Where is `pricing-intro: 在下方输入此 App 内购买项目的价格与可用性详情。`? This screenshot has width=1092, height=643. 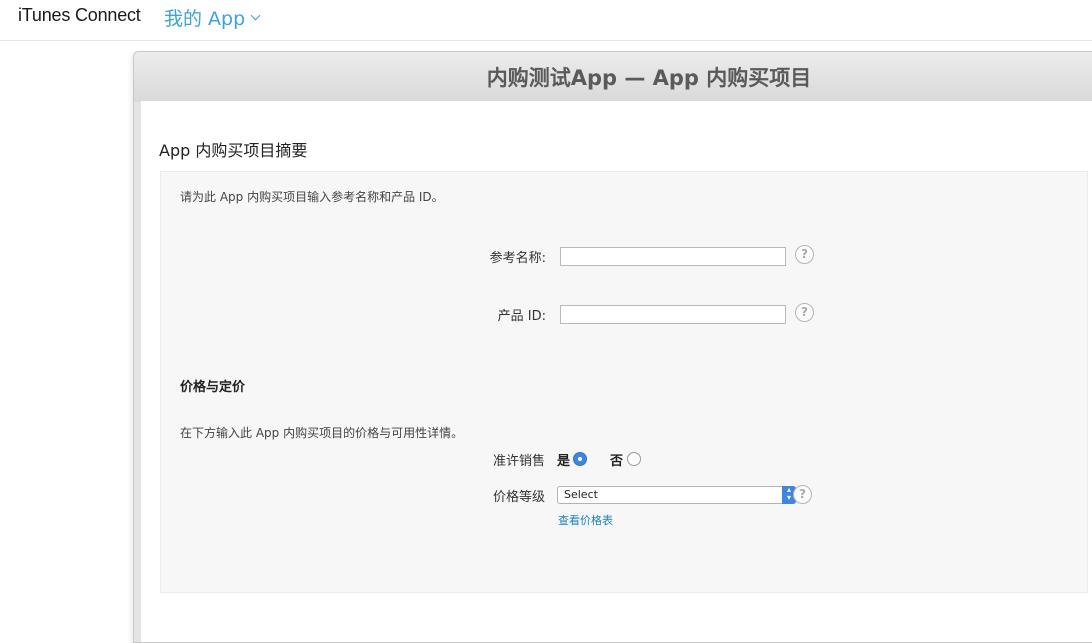
pricing-intro: 在下方输入此 App 内购买项目的价格与可用性详情。 is located at coordinates (322, 433).